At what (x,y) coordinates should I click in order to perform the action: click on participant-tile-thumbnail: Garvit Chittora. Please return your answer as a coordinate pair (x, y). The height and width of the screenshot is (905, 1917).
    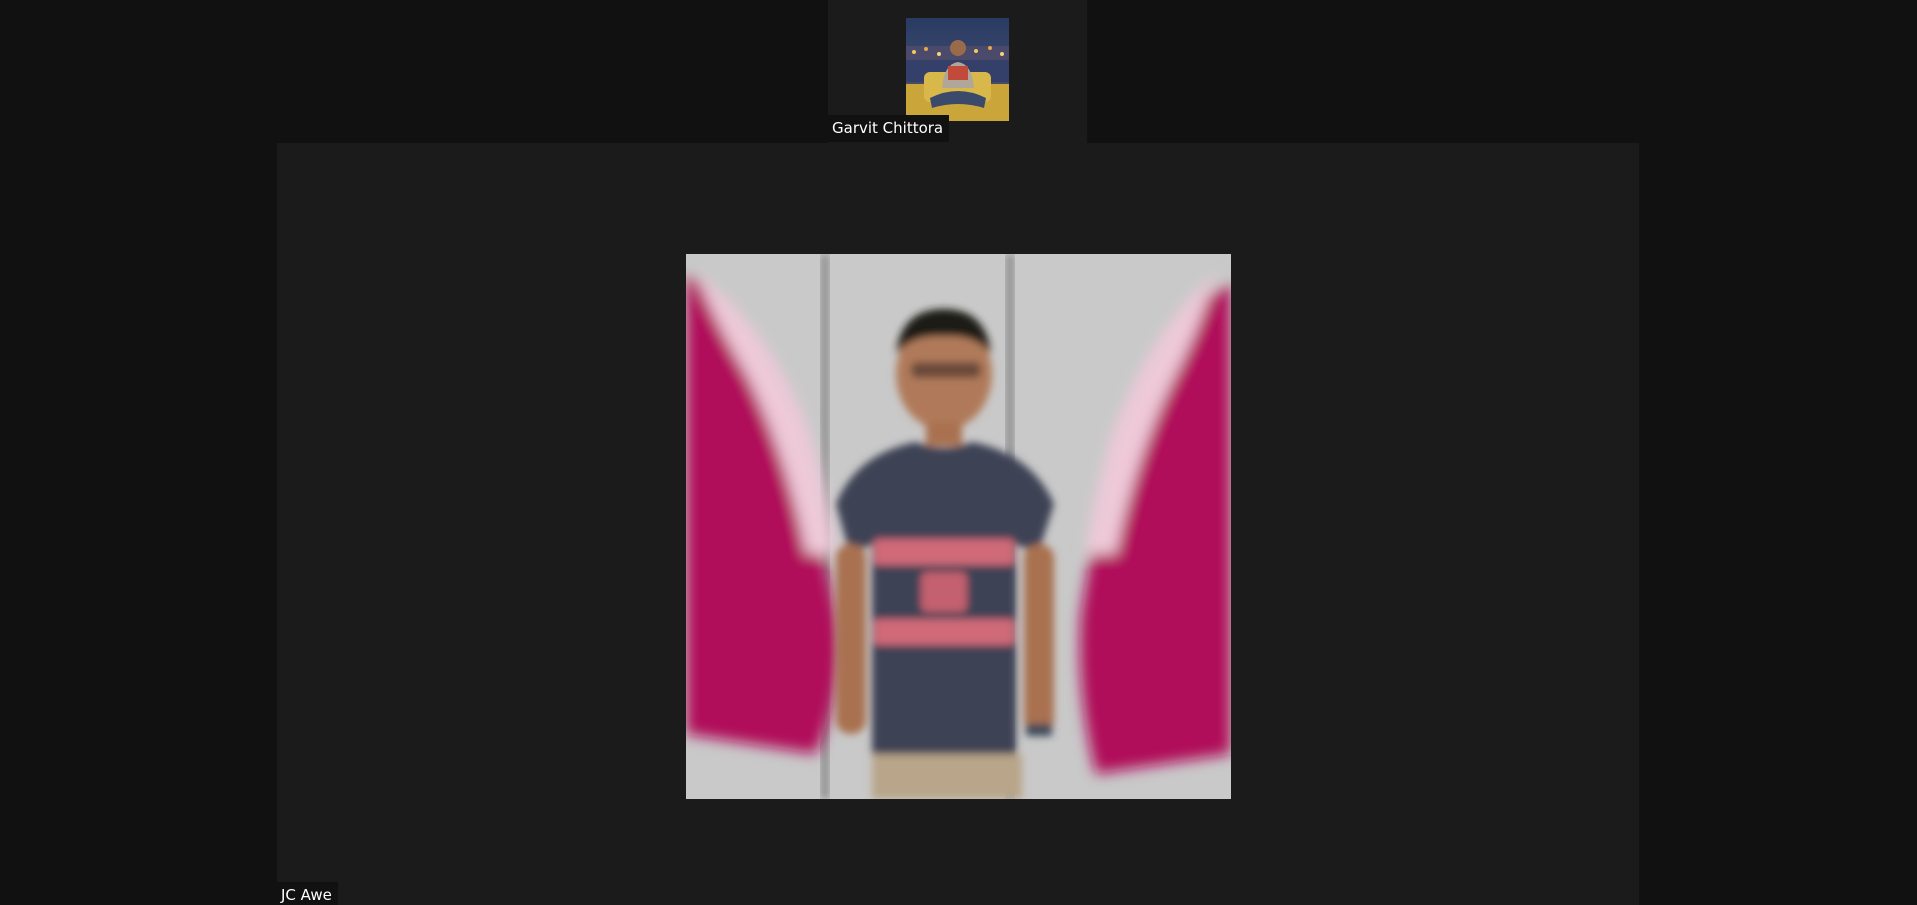
    Looking at the image, I should click on (957, 71).